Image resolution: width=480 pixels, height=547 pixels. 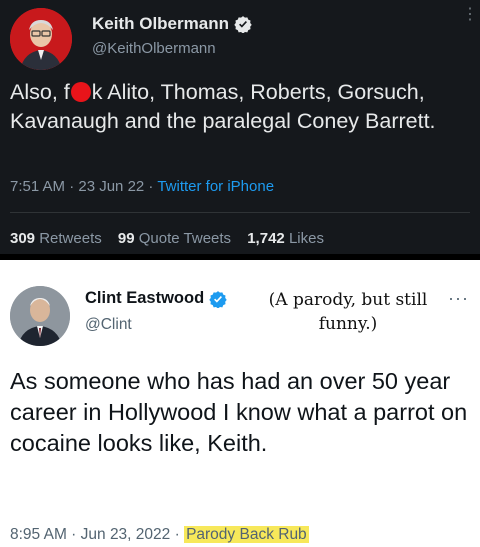 What do you see at coordinates (266, 238) in the screenshot?
I see `likes-count: 1,742` at bounding box center [266, 238].